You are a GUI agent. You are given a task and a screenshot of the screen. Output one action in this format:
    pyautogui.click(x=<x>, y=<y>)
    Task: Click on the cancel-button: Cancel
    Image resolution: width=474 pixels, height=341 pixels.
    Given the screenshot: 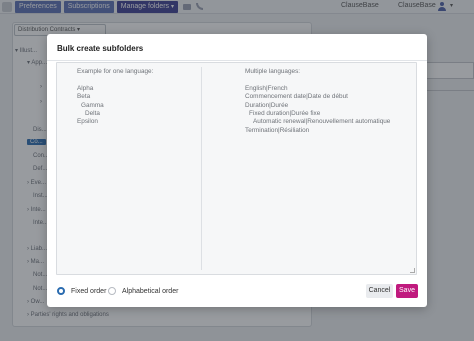 What is the action you would take?
    pyautogui.click(x=379, y=291)
    